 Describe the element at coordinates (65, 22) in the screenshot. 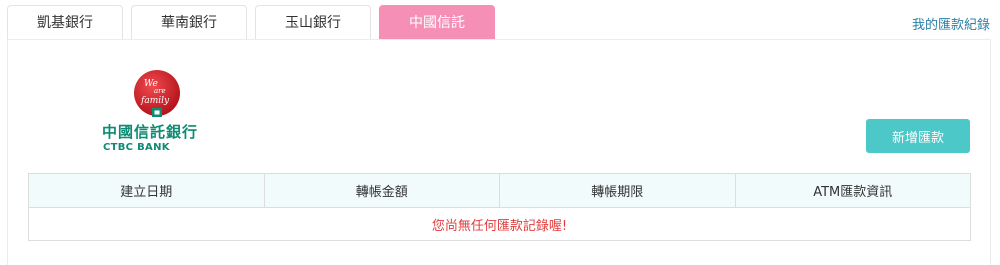

I see `tab-kgi-bank: 凱基銀行` at that location.